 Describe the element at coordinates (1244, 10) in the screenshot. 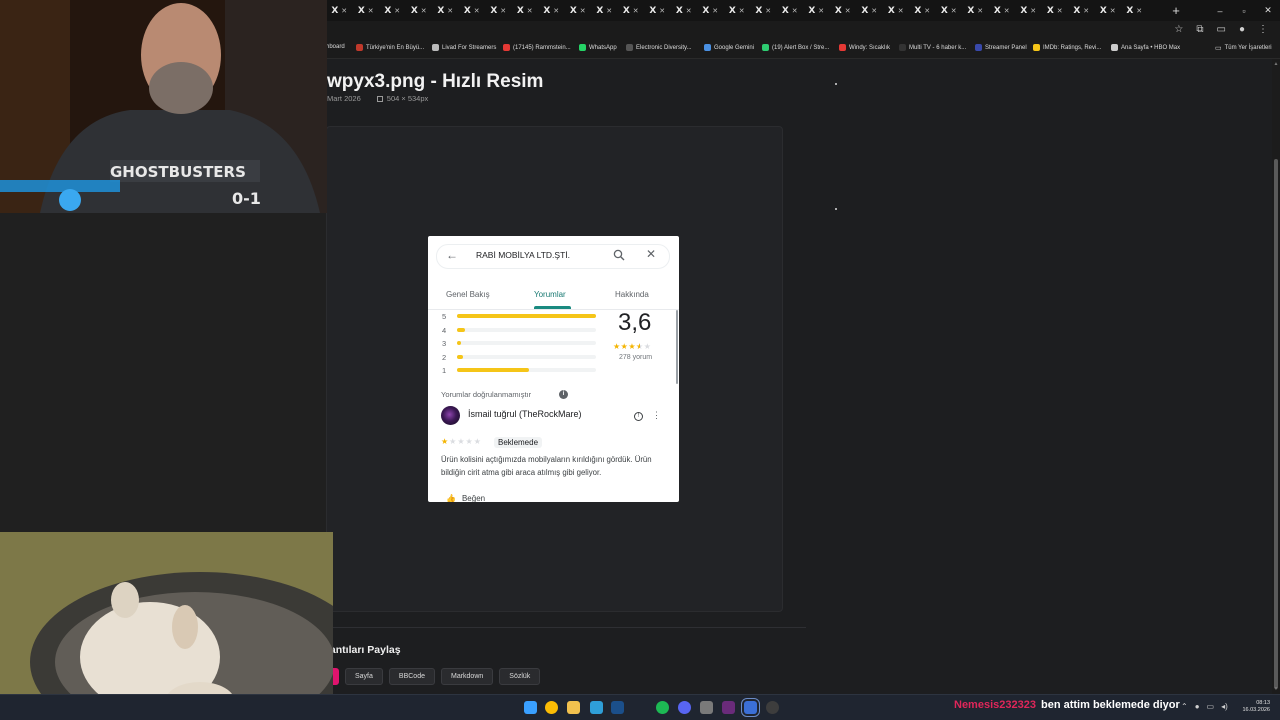

I see `maximize-icon: ▫` at that location.